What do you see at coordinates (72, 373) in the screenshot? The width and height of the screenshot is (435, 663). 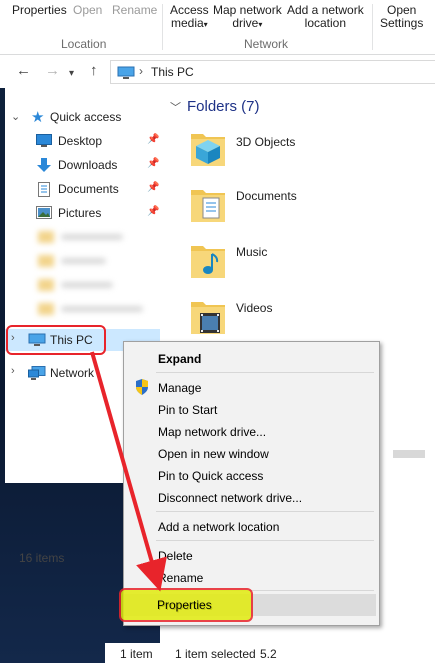 I see `sidebar-item-label: Network` at bounding box center [72, 373].